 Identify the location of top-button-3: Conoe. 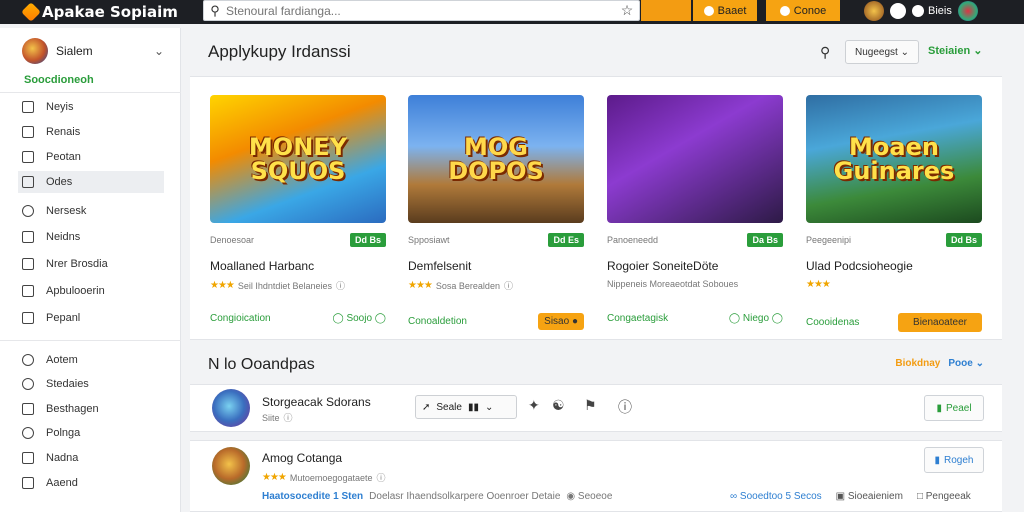
(803, 10).